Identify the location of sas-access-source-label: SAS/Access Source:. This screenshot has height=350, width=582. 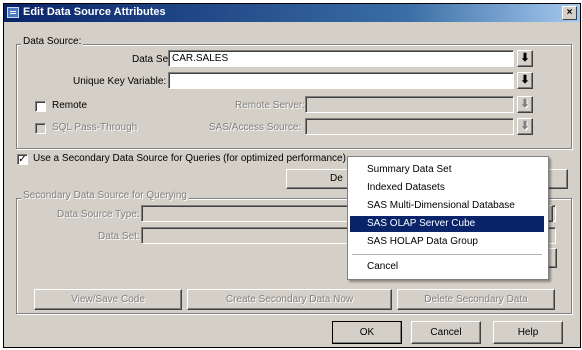
(255, 127).